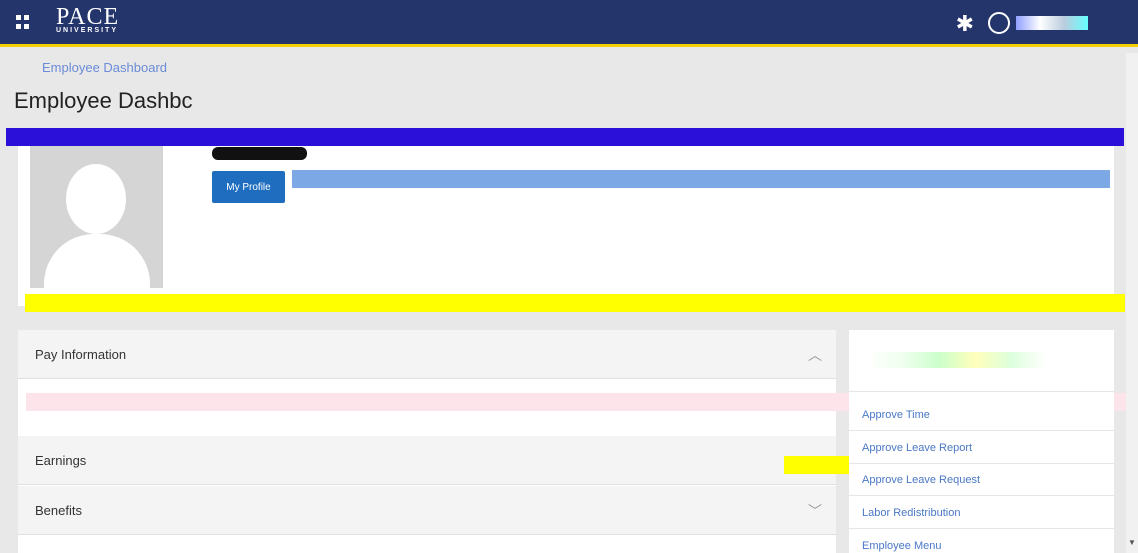  Describe the element at coordinates (911, 513) in the screenshot. I see `labor-redistribution-link: Labor Redistribution` at that location.